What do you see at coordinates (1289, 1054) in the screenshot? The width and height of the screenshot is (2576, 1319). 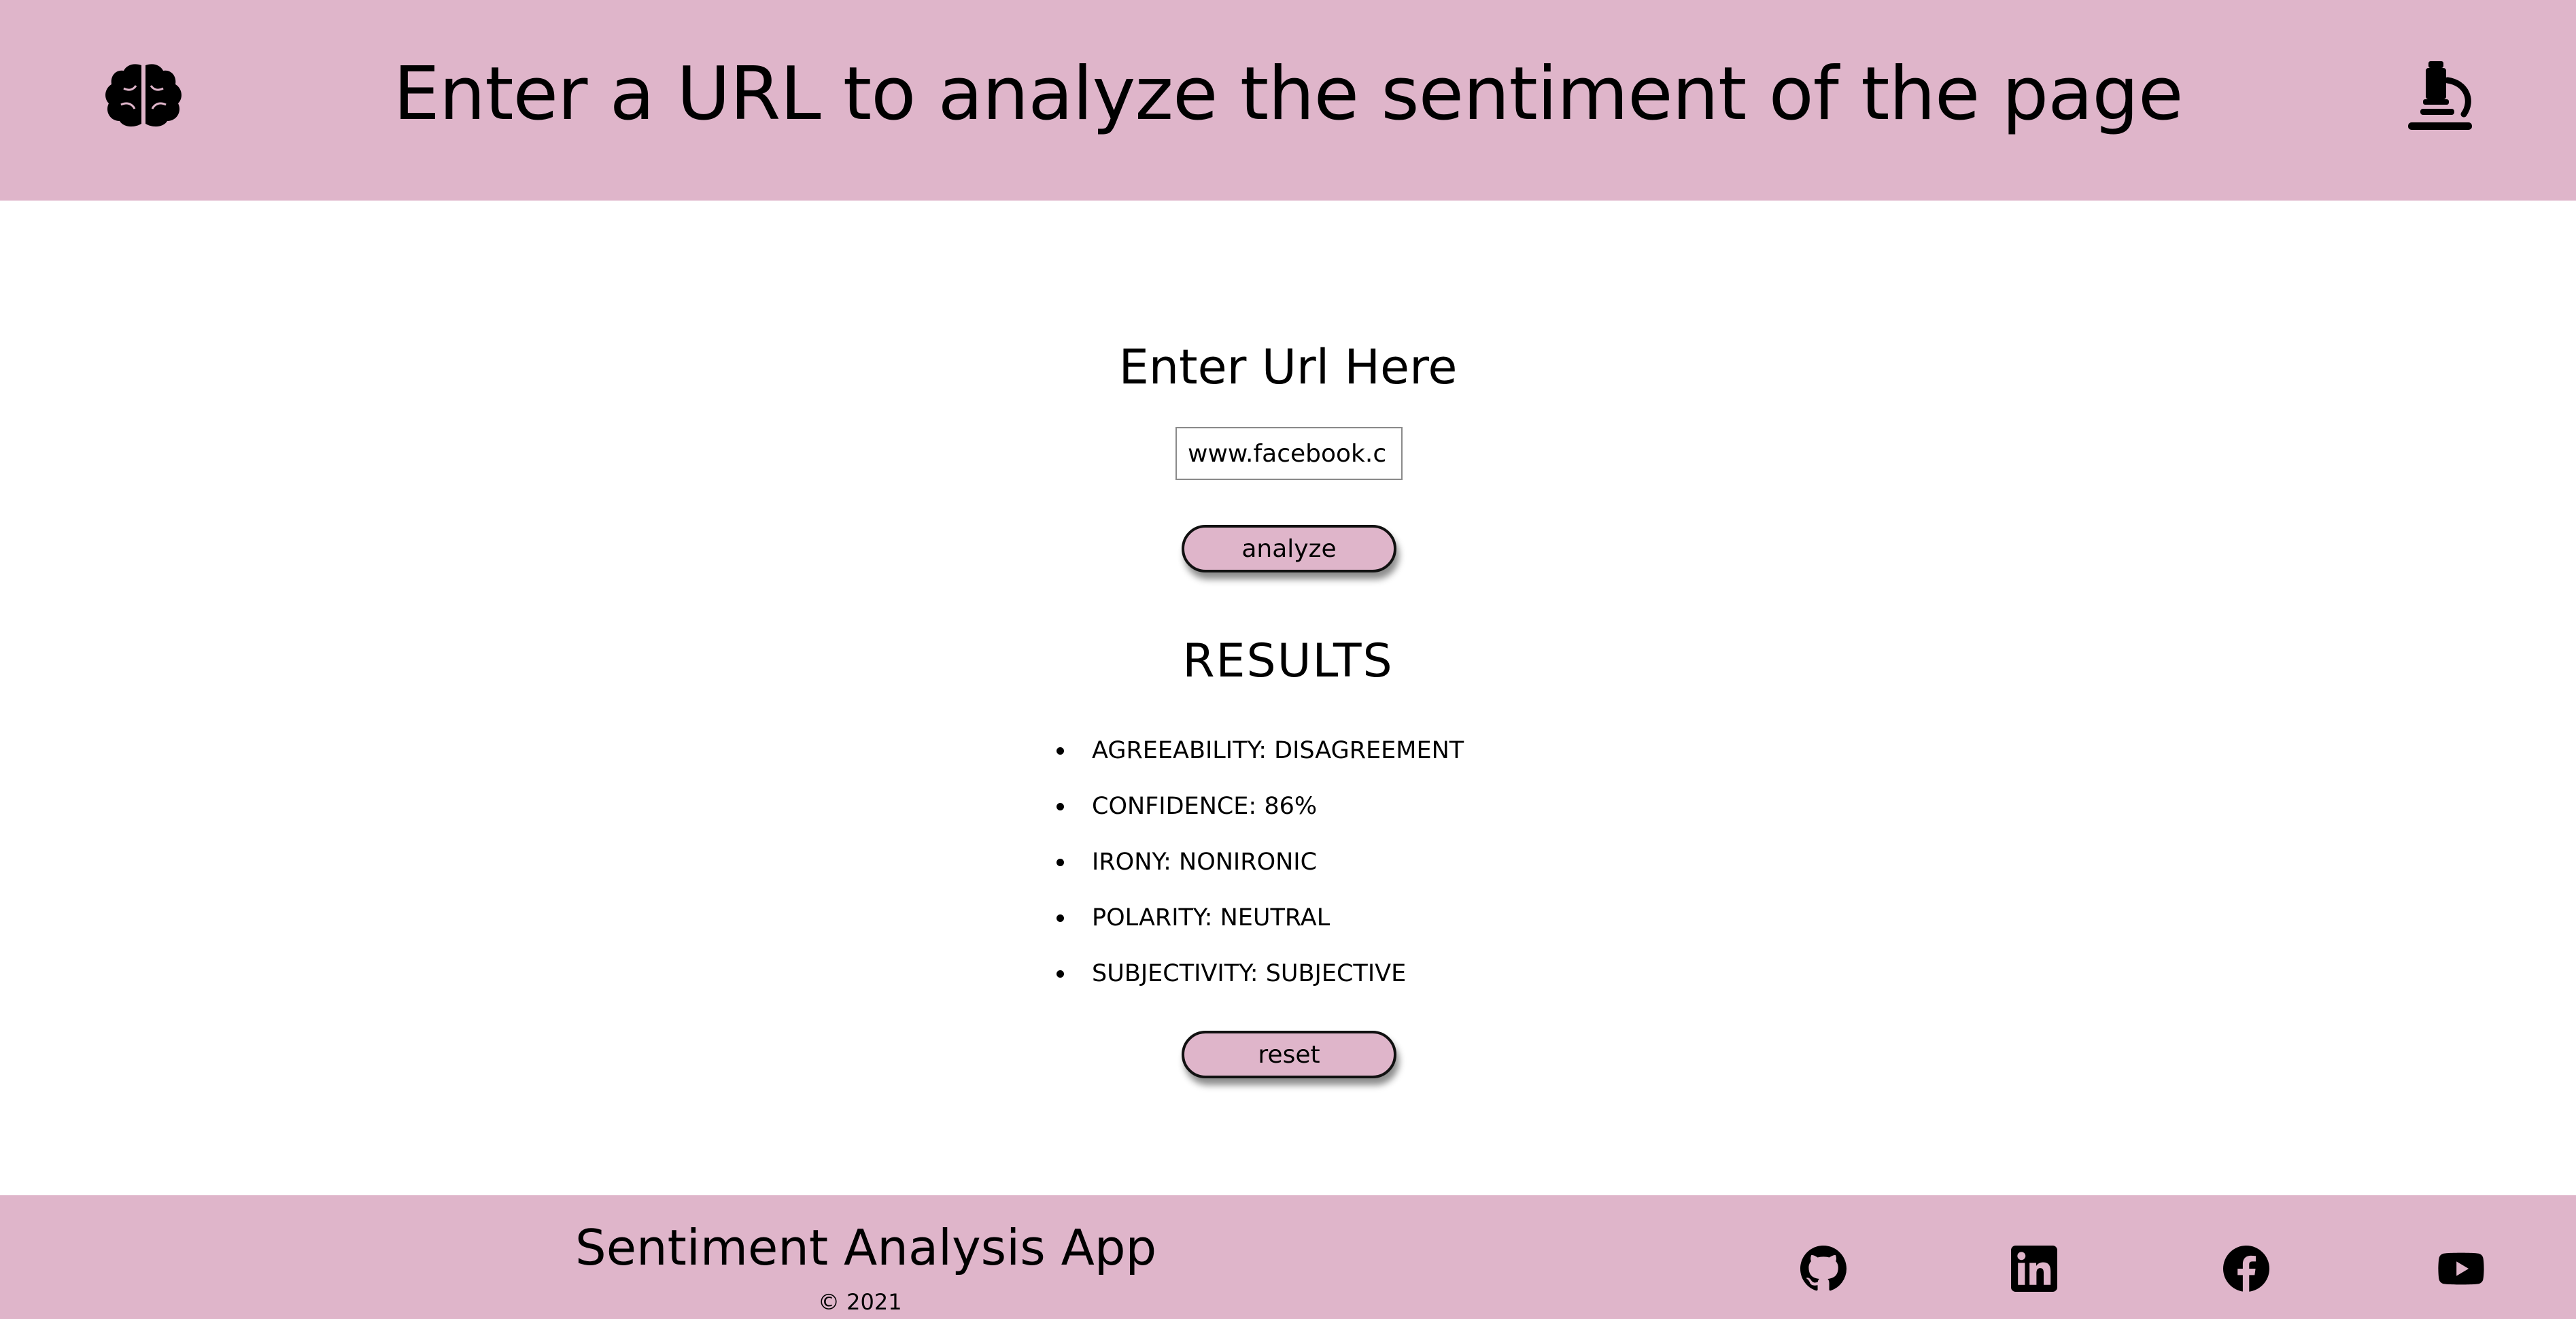 I see `reset-button: reset` at bounding box center [1289, 1054].